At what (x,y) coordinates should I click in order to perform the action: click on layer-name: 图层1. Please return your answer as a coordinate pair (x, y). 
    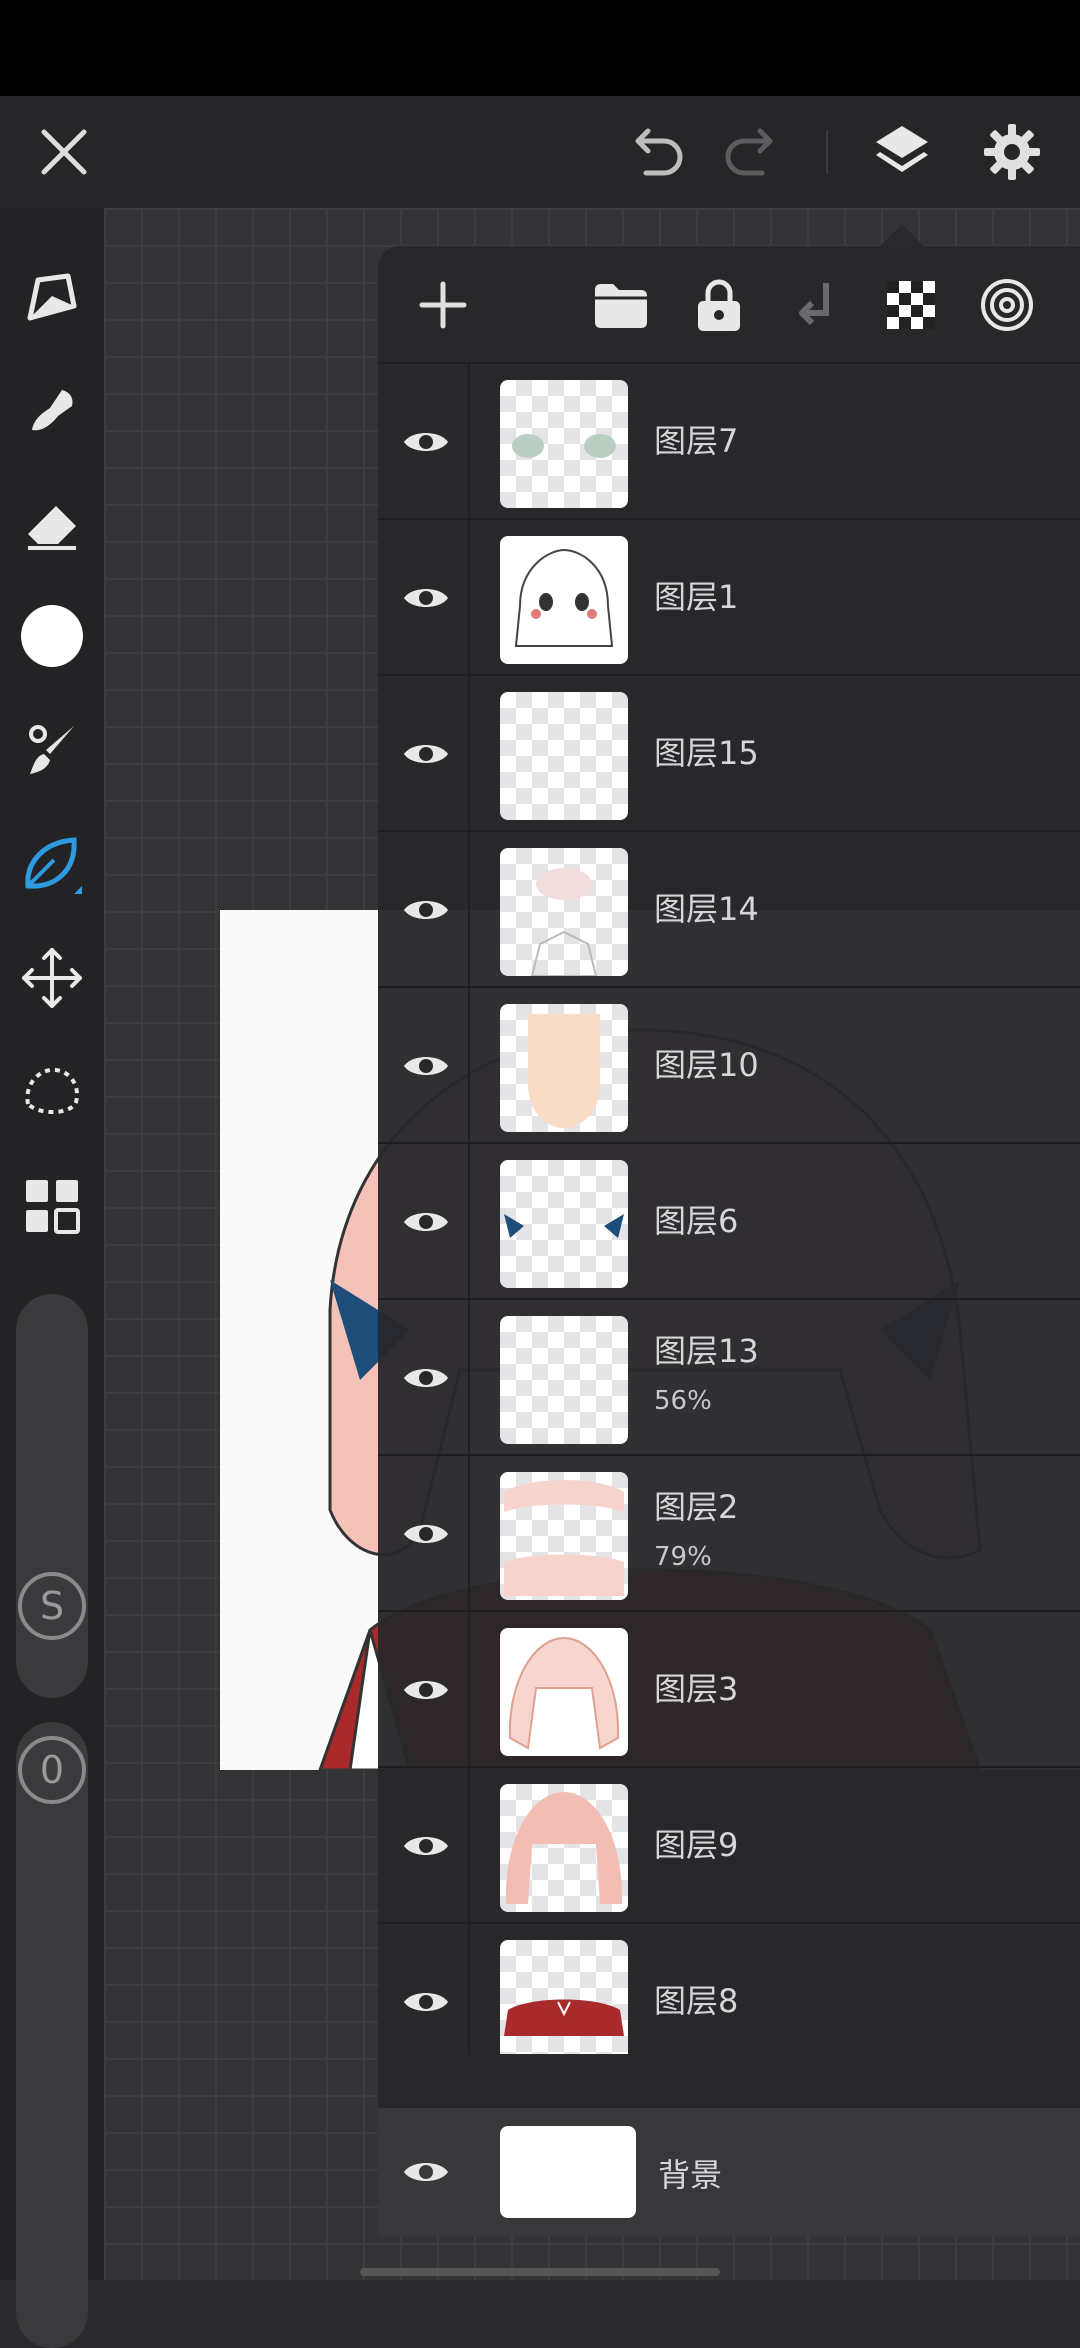
    Looking at the image, I should click on (696, 597).